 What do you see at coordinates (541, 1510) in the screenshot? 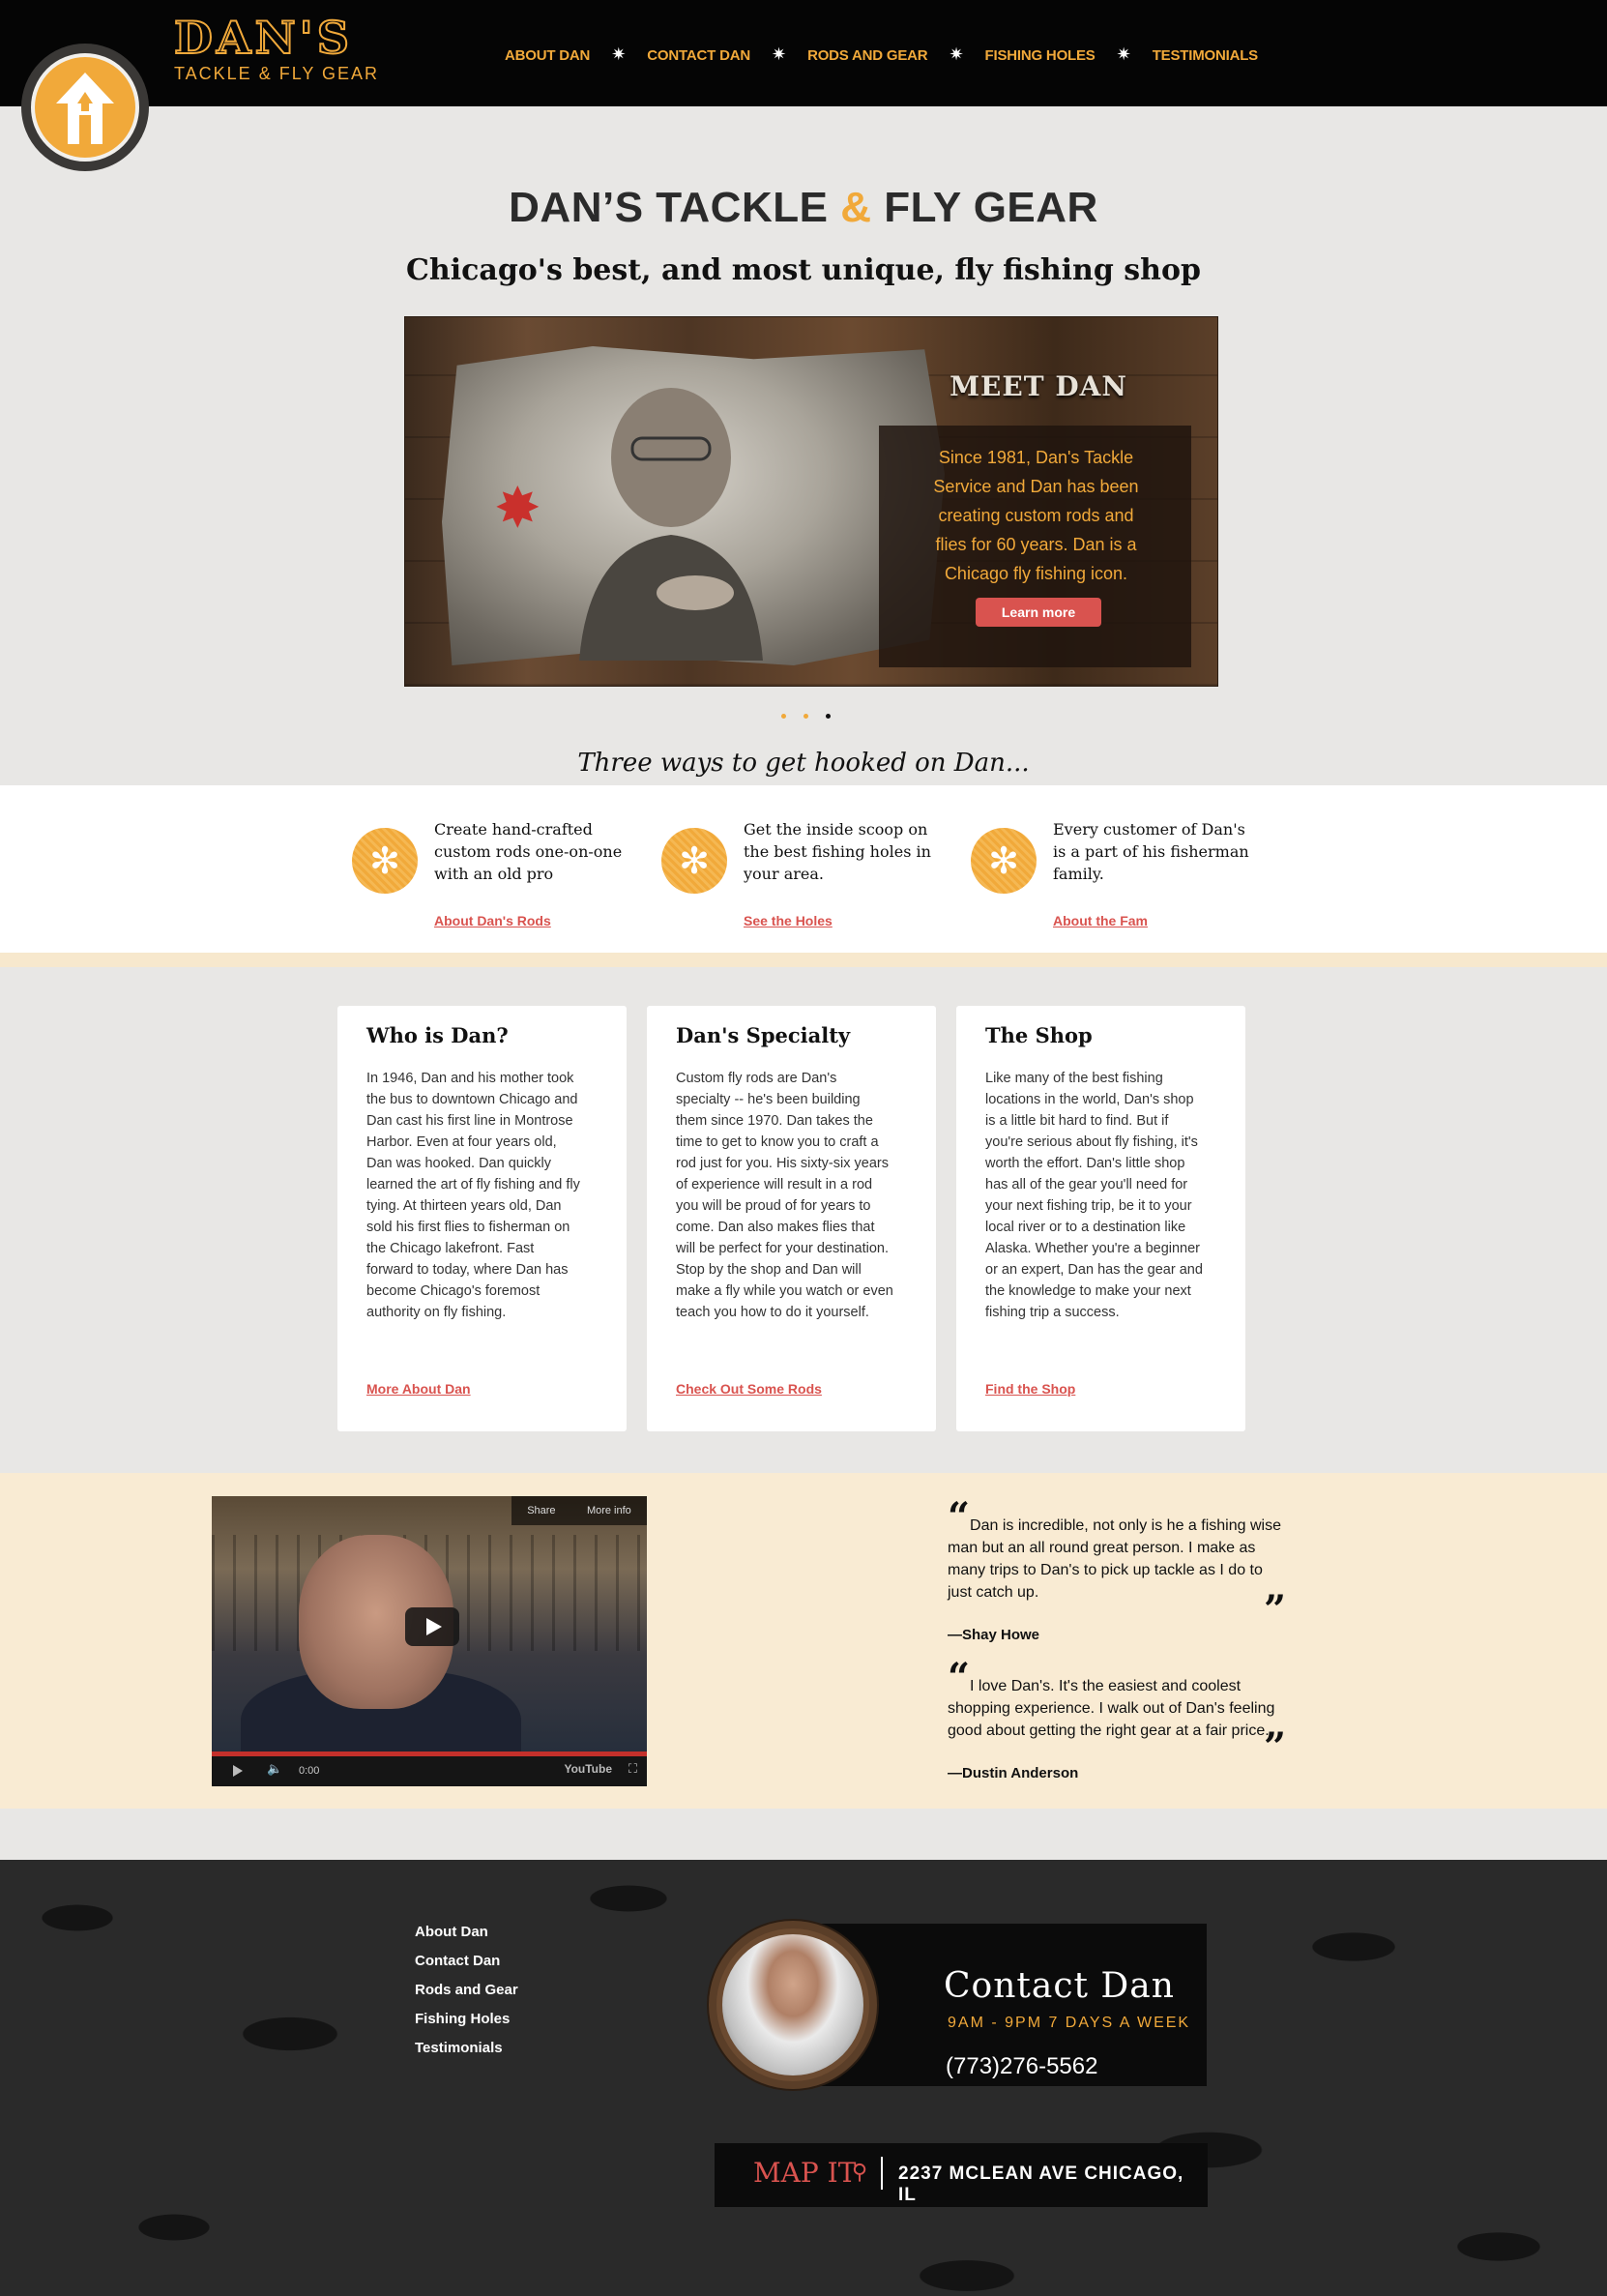
I see `share-button: Share` at bounding box center [541, 1510].